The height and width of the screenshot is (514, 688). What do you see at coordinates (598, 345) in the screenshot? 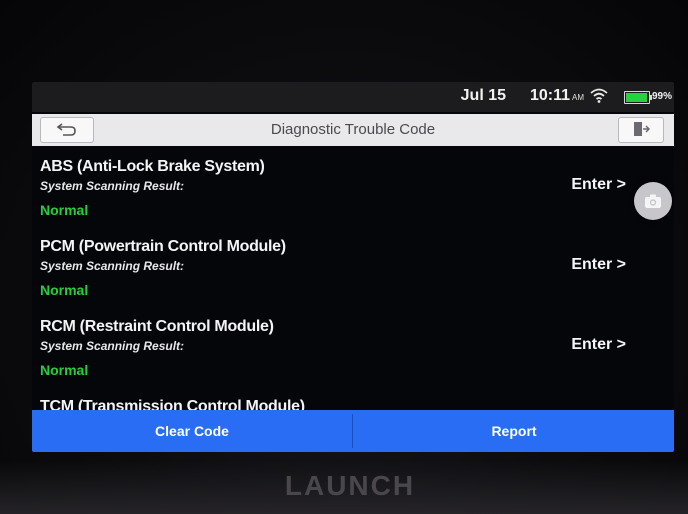
I see `enter-button-rcm: Enter >` at bounding box center [598, 345].